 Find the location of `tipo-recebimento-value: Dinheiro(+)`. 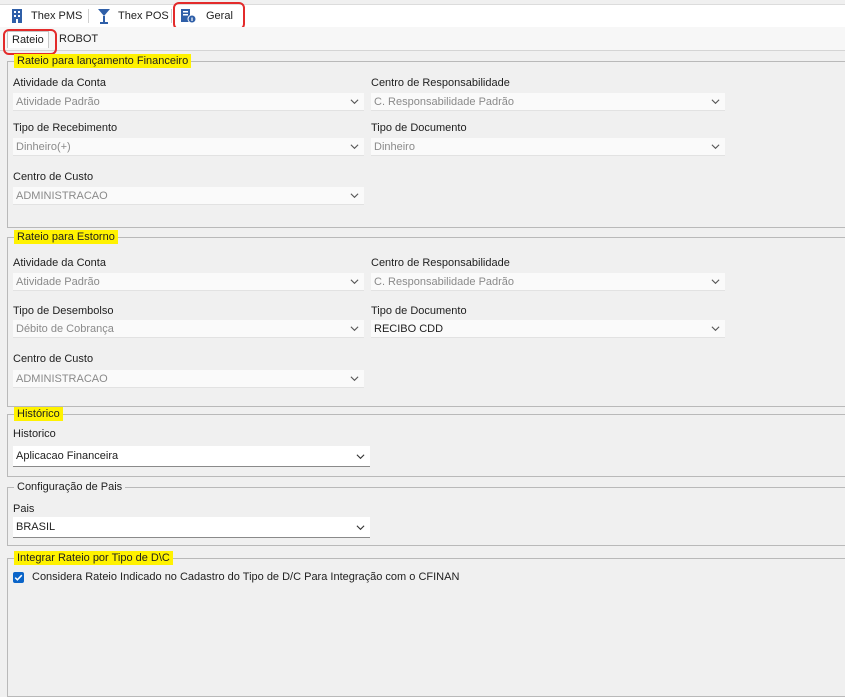

tipo-recebimento-value: Dinheiro(+) is located at coordinates (43, 147).